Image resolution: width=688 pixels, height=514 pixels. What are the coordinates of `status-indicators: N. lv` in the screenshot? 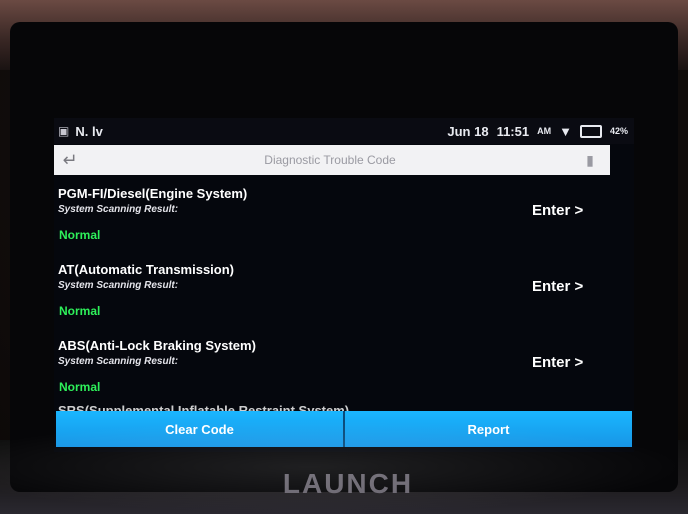 It's located at (89, 131).